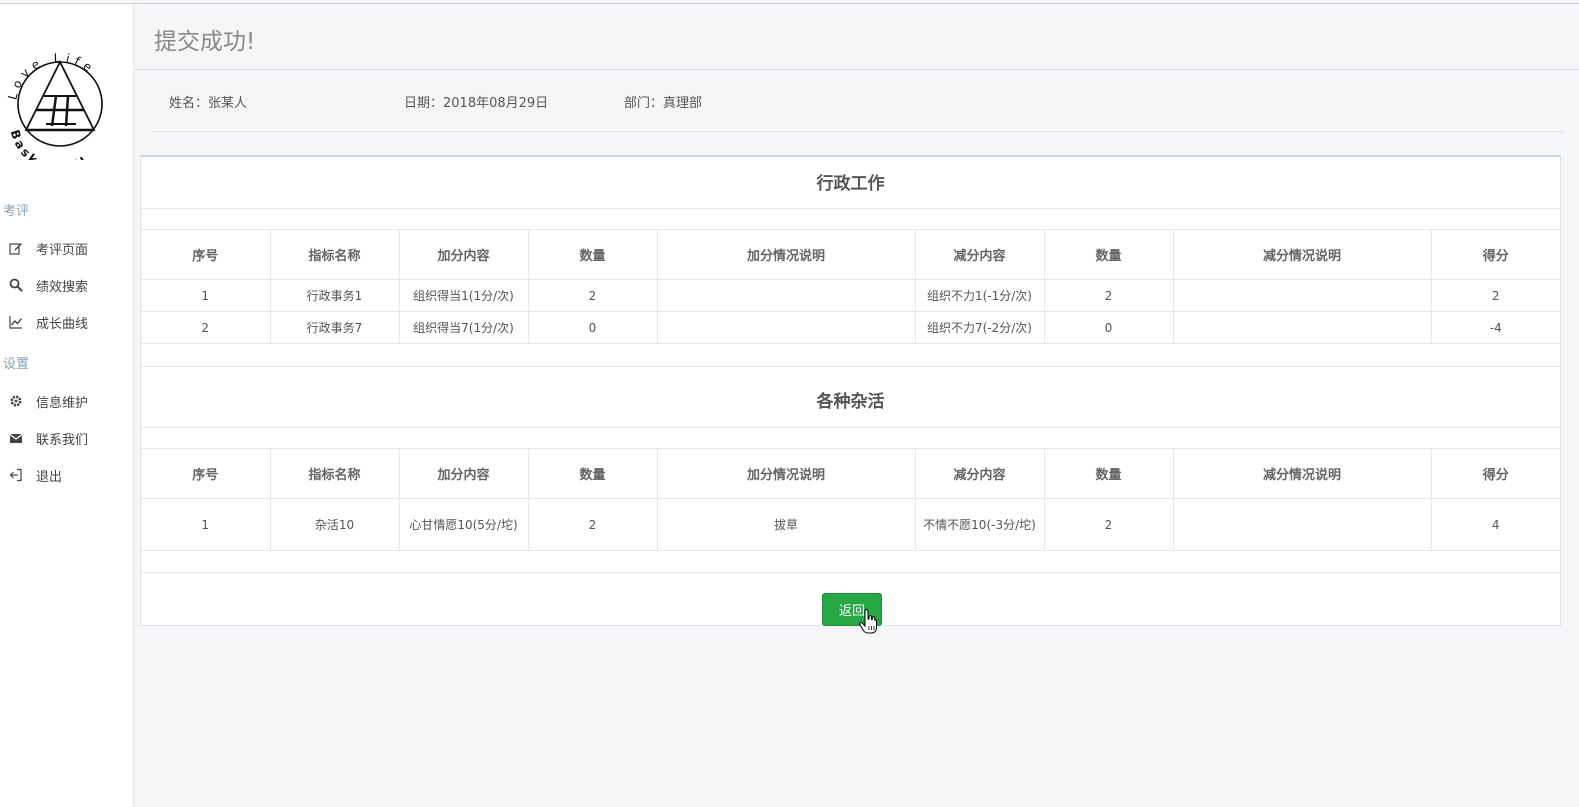  I want to click on love-life-basketball-logo: Love Life Basketball, so click(54, 105).